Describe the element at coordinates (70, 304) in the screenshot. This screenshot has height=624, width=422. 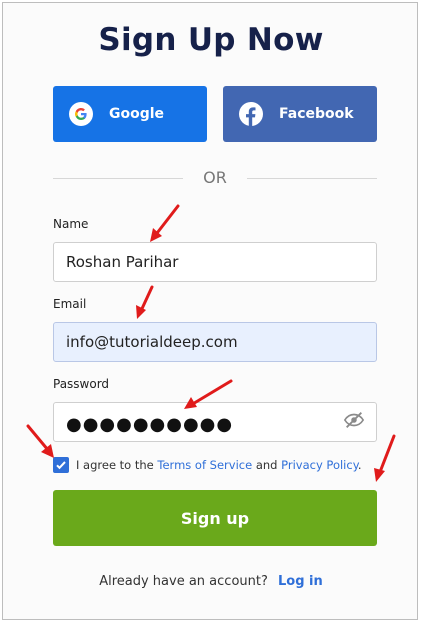
I see `email-label: Email` at that location.